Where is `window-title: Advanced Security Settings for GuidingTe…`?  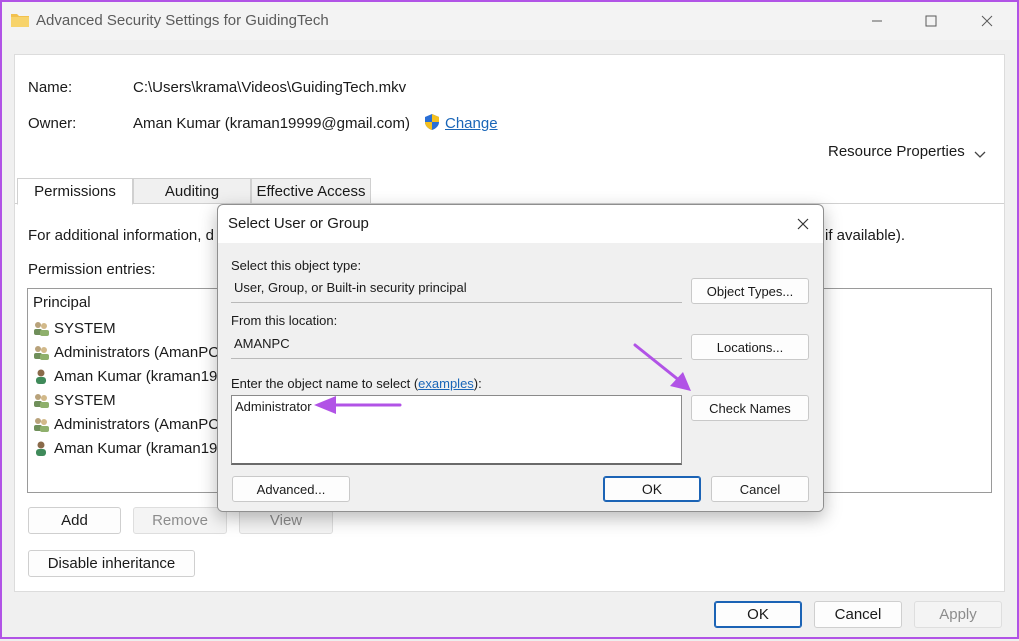 window-title: Advanced Security Settings for GuidingTe… is located at coordinates (182, 20).